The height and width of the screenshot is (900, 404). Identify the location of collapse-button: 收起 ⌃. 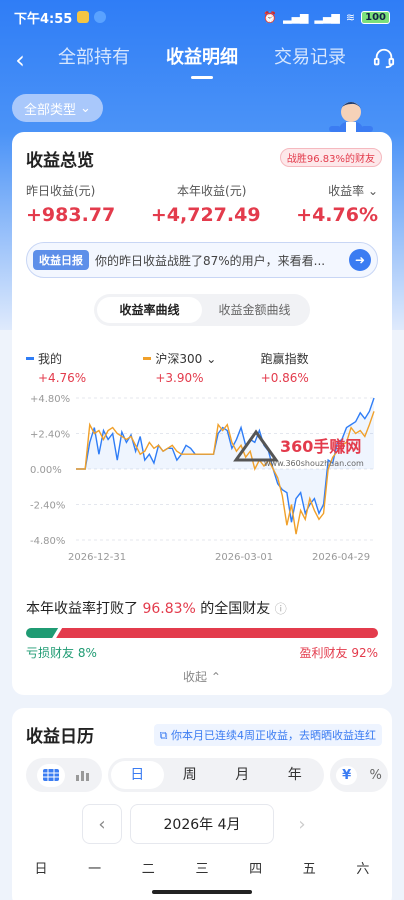
(202, 676).